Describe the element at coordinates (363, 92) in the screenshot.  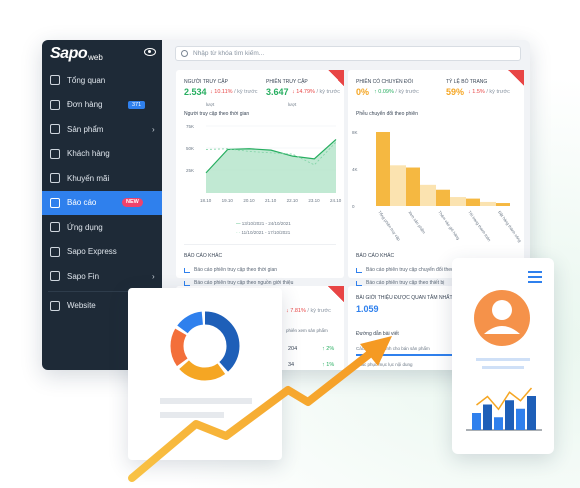
I see `converted-sessions-value: 0%` at that location.